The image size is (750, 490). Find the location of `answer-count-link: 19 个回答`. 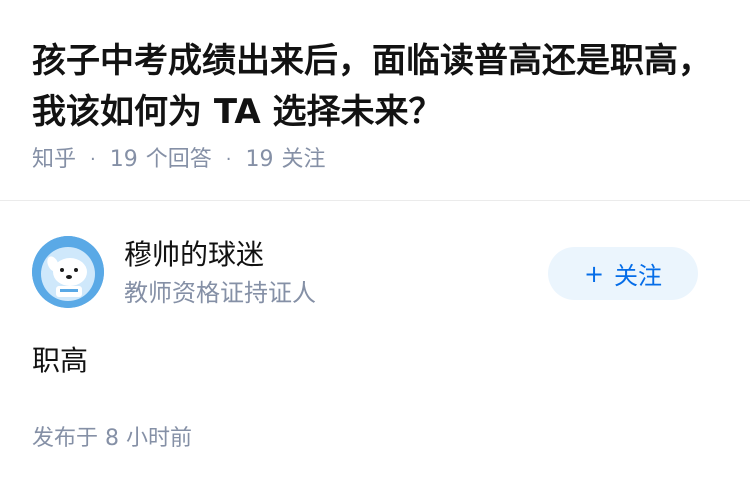

answer-count-link: 19 个回答 is located at coordinates (161, 160).